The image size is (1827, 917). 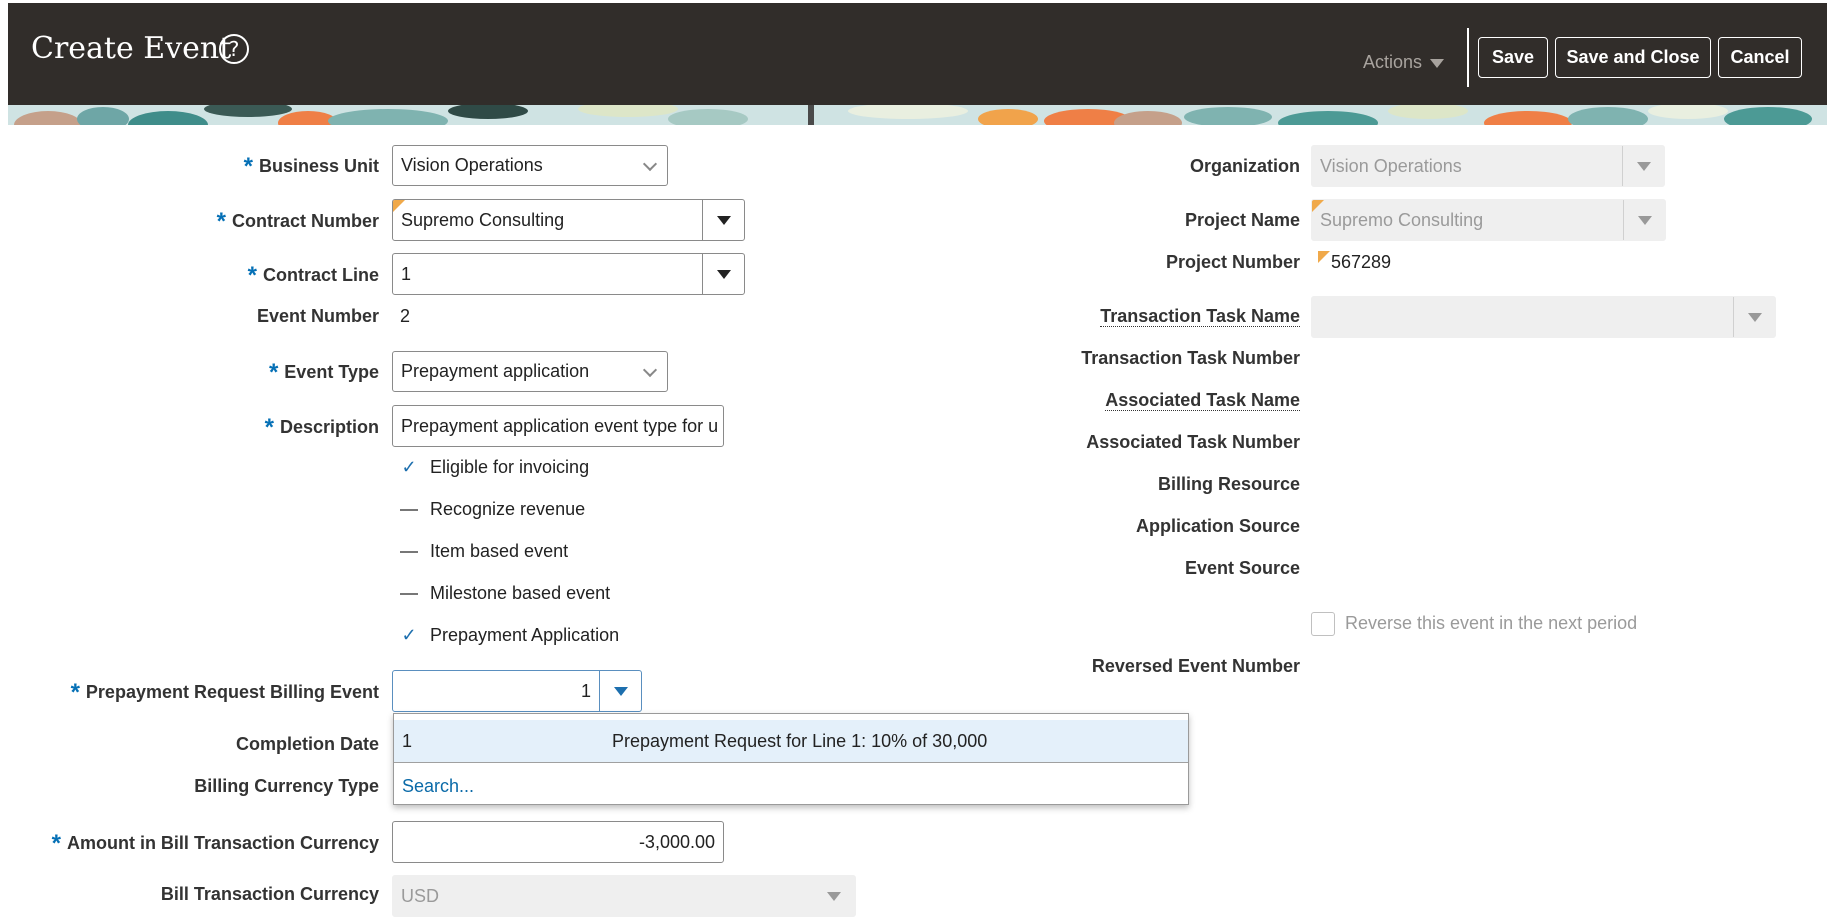 What do you see at coordinates (131, 48) in the screenshot?
I see `page-title: Create Event` at bounding box center [131, 48].